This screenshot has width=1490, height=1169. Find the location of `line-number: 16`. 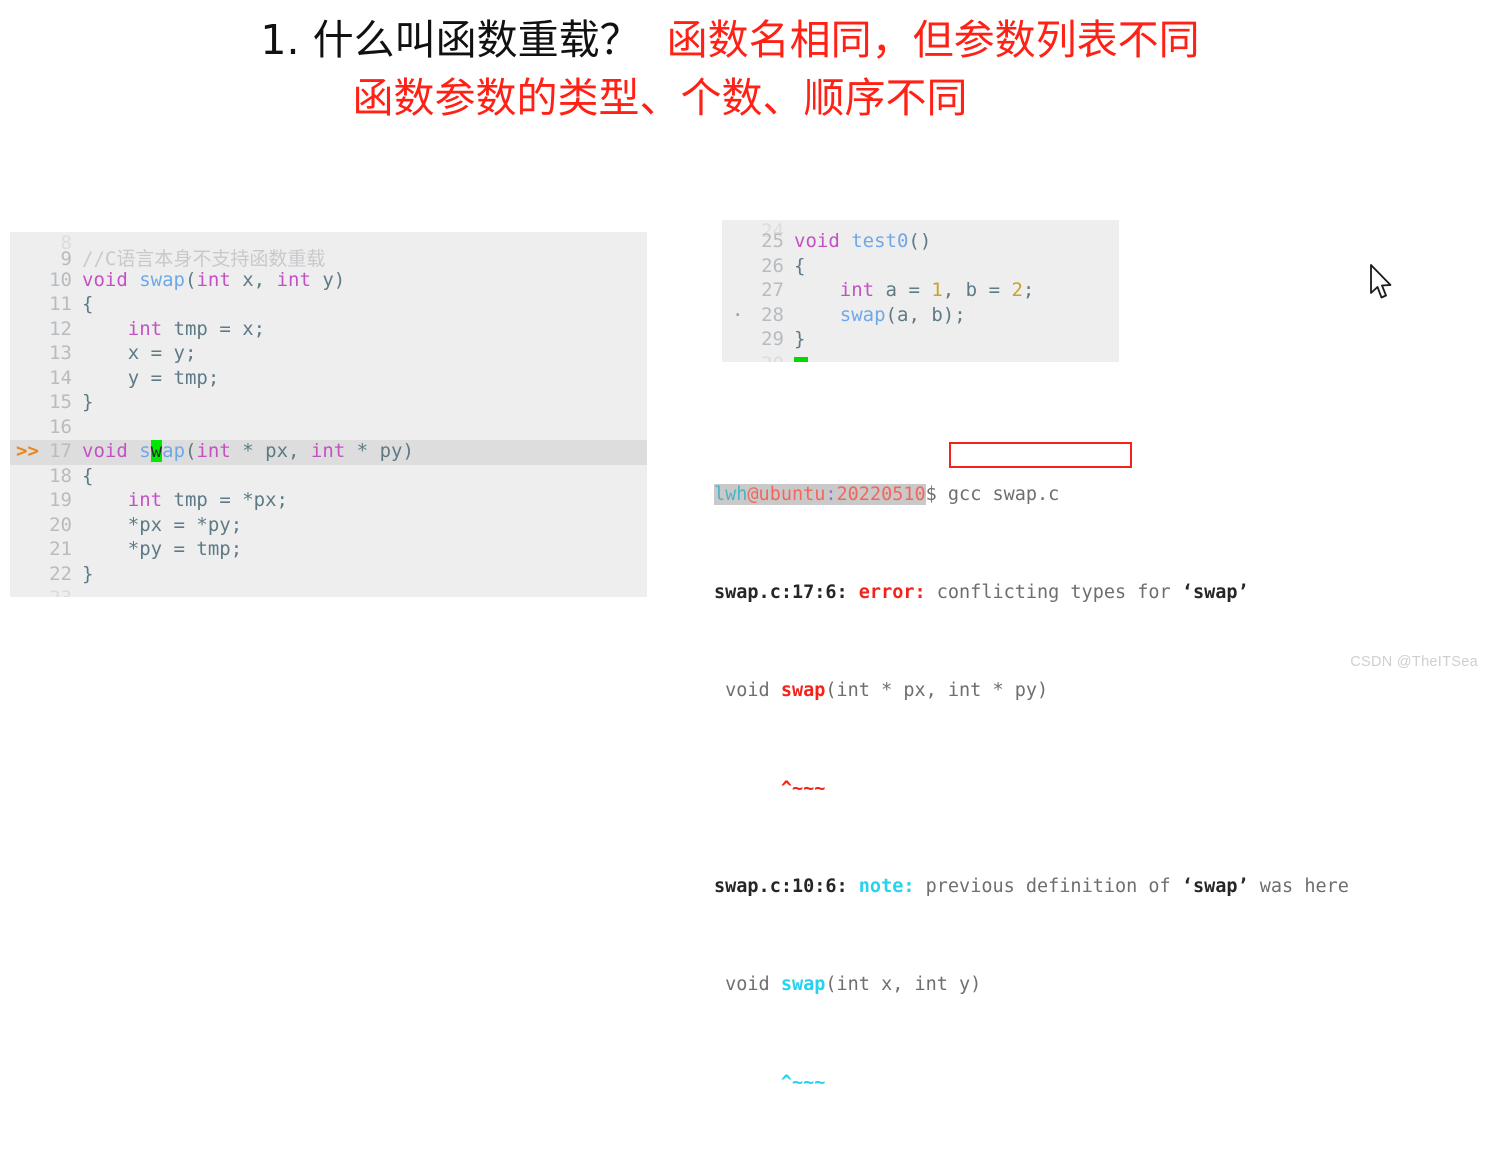

line-number: 16 is located at coordinates (60, 426).